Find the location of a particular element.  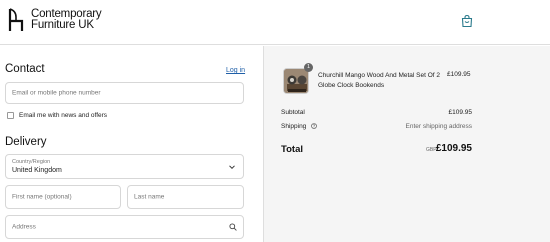

country-label: Country/Region is located at coordinates (31, 162).